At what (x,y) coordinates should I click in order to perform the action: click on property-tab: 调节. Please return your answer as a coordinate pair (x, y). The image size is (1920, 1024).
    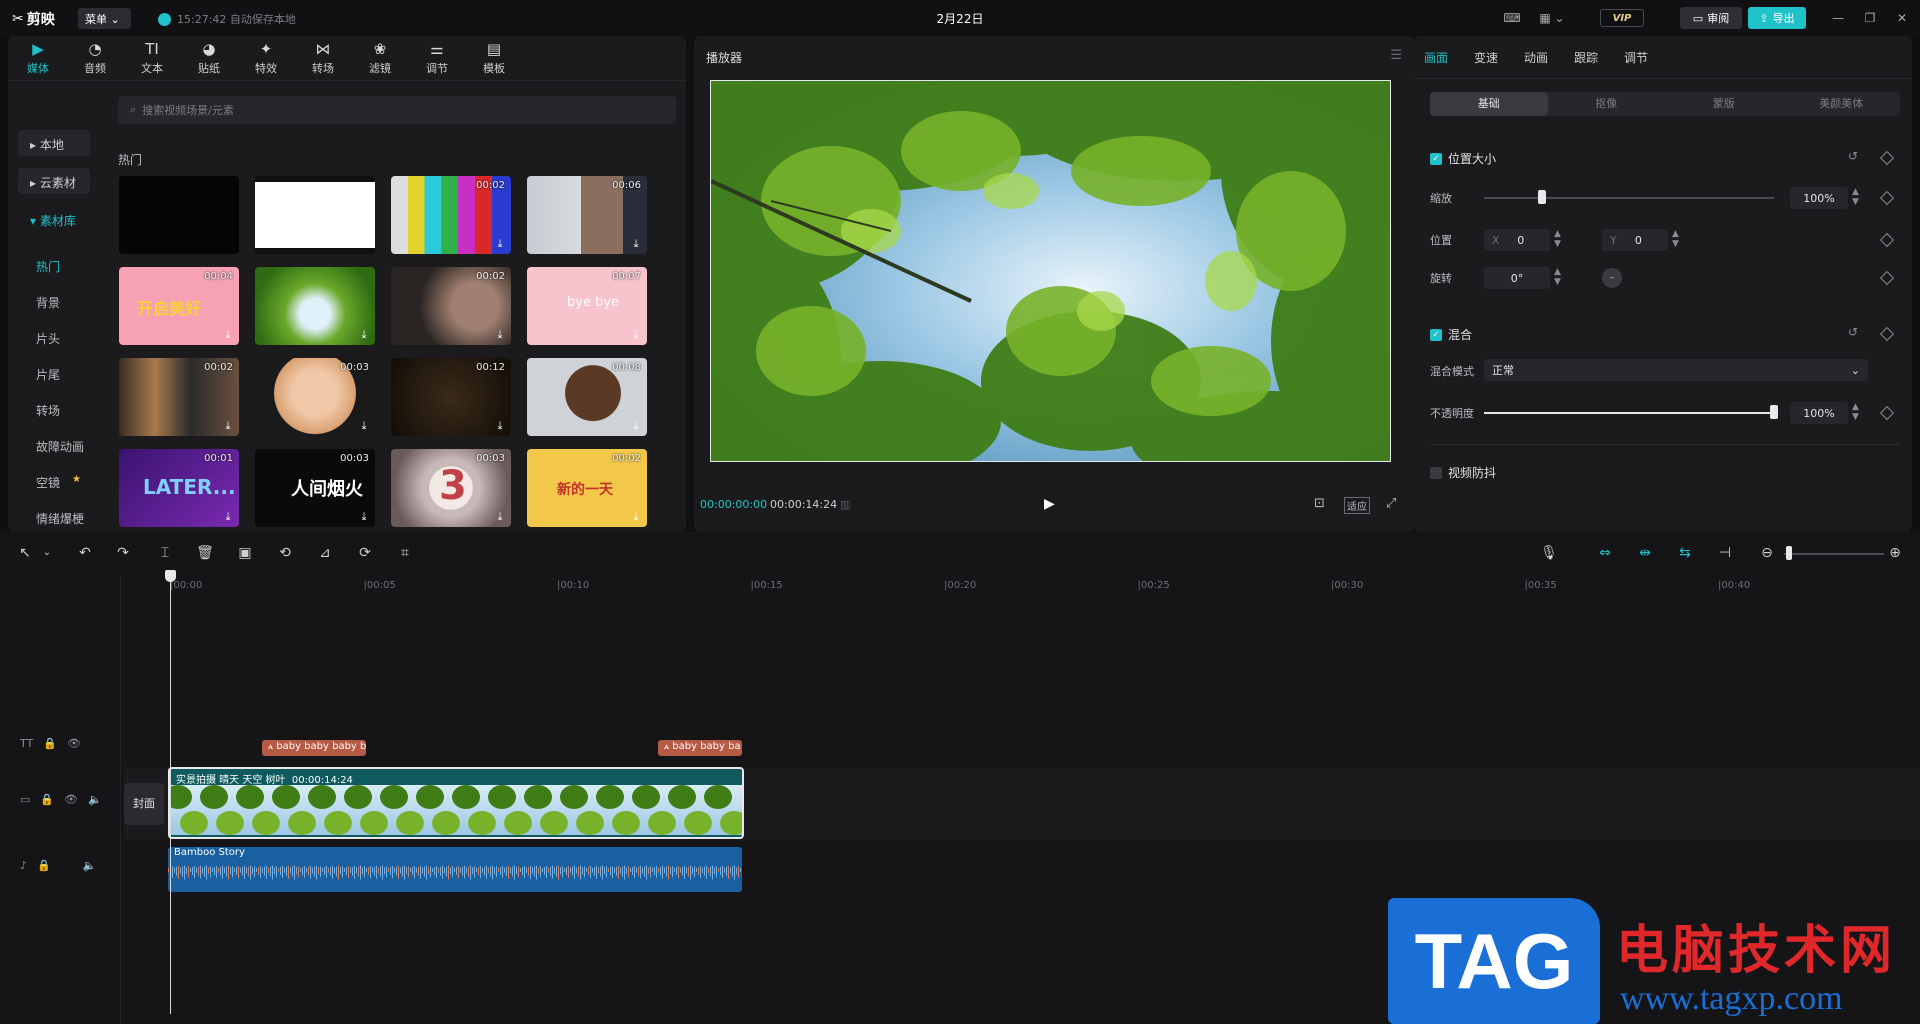
    Looking at the image, I should click on (1636, 57).